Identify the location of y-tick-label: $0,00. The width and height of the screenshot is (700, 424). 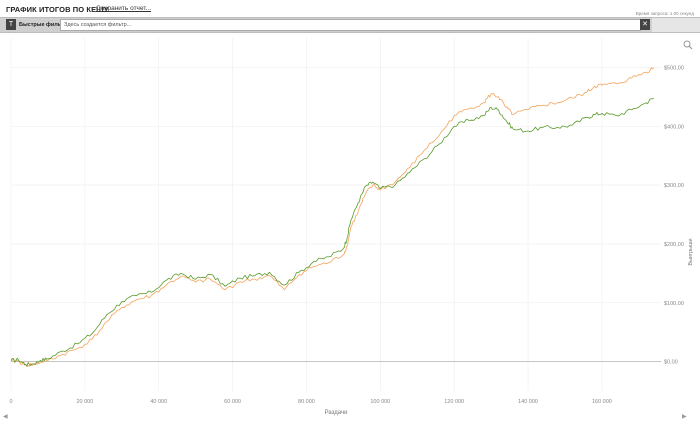
(671, 363).